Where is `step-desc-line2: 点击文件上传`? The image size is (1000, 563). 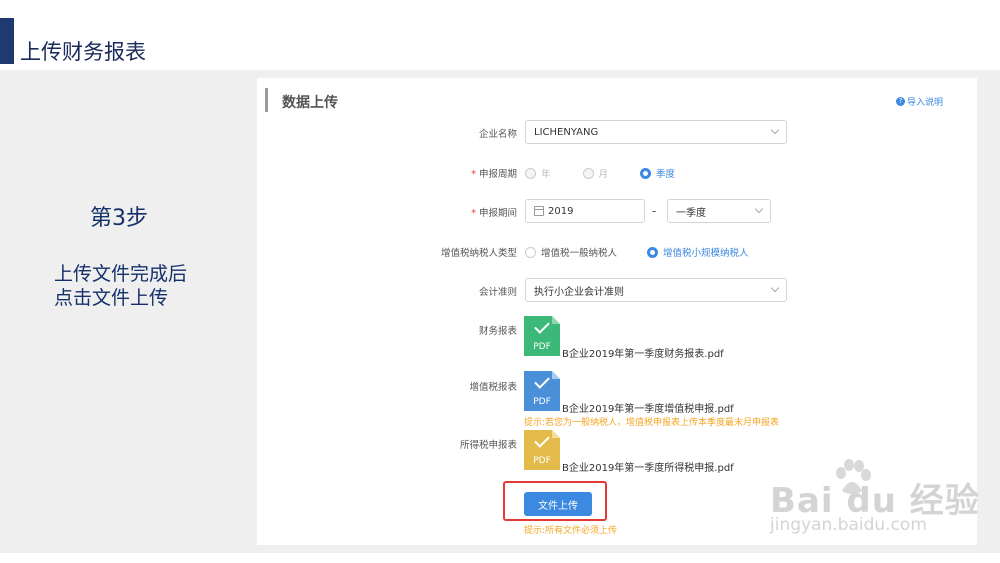 step-desc-line2: 点击文件上传 is located at coordinates (111, 298).